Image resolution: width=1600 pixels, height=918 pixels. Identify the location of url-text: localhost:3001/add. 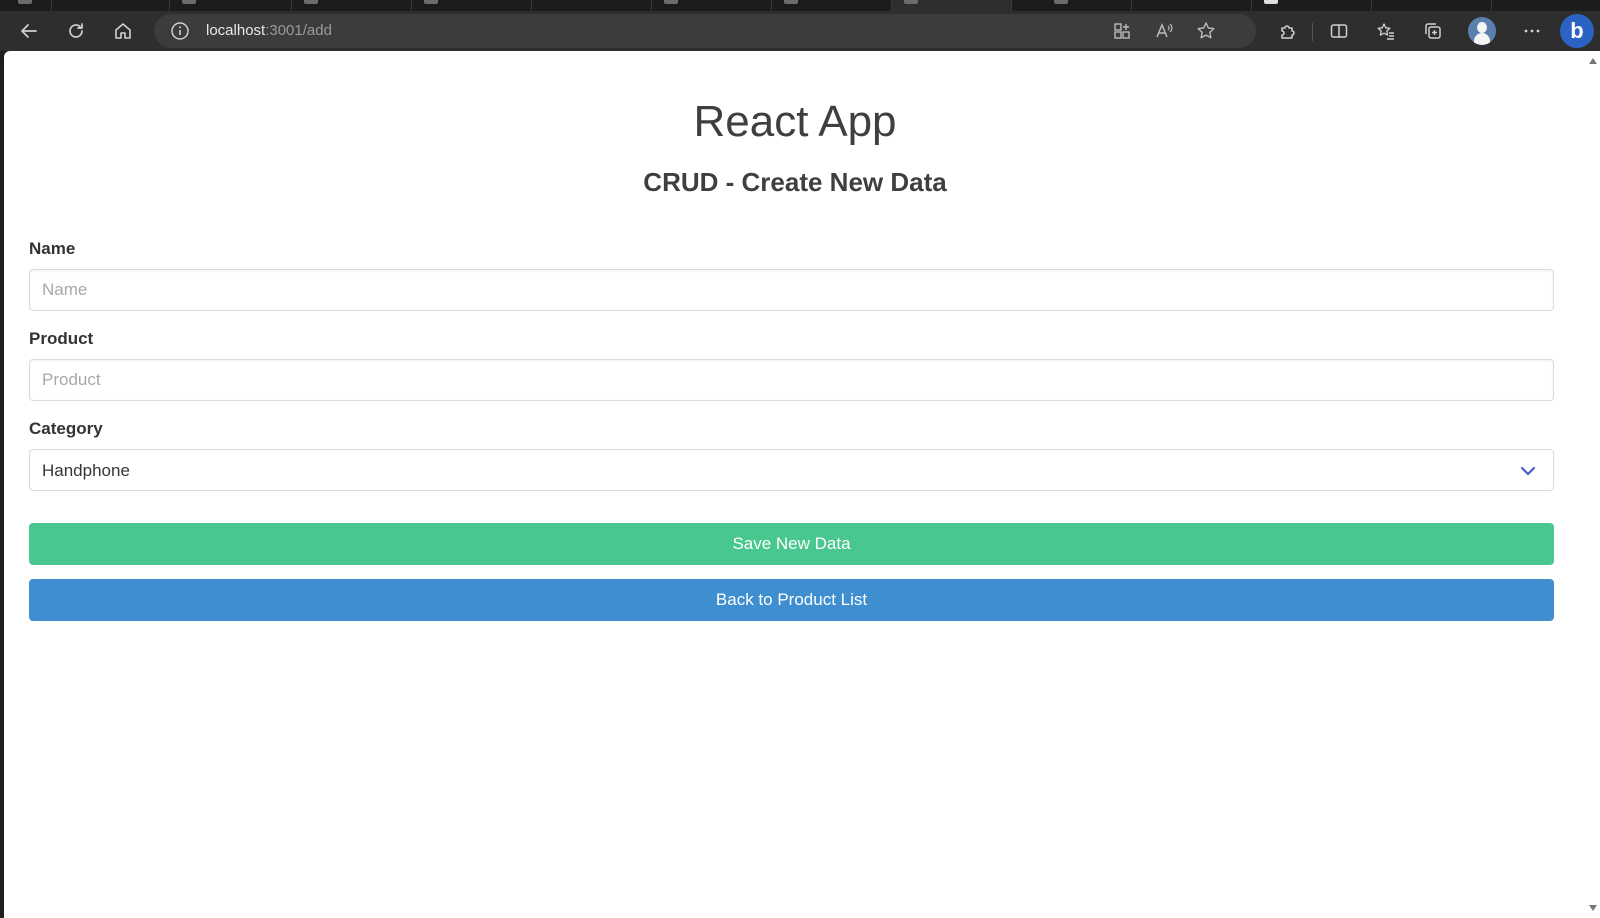
(269, 30).